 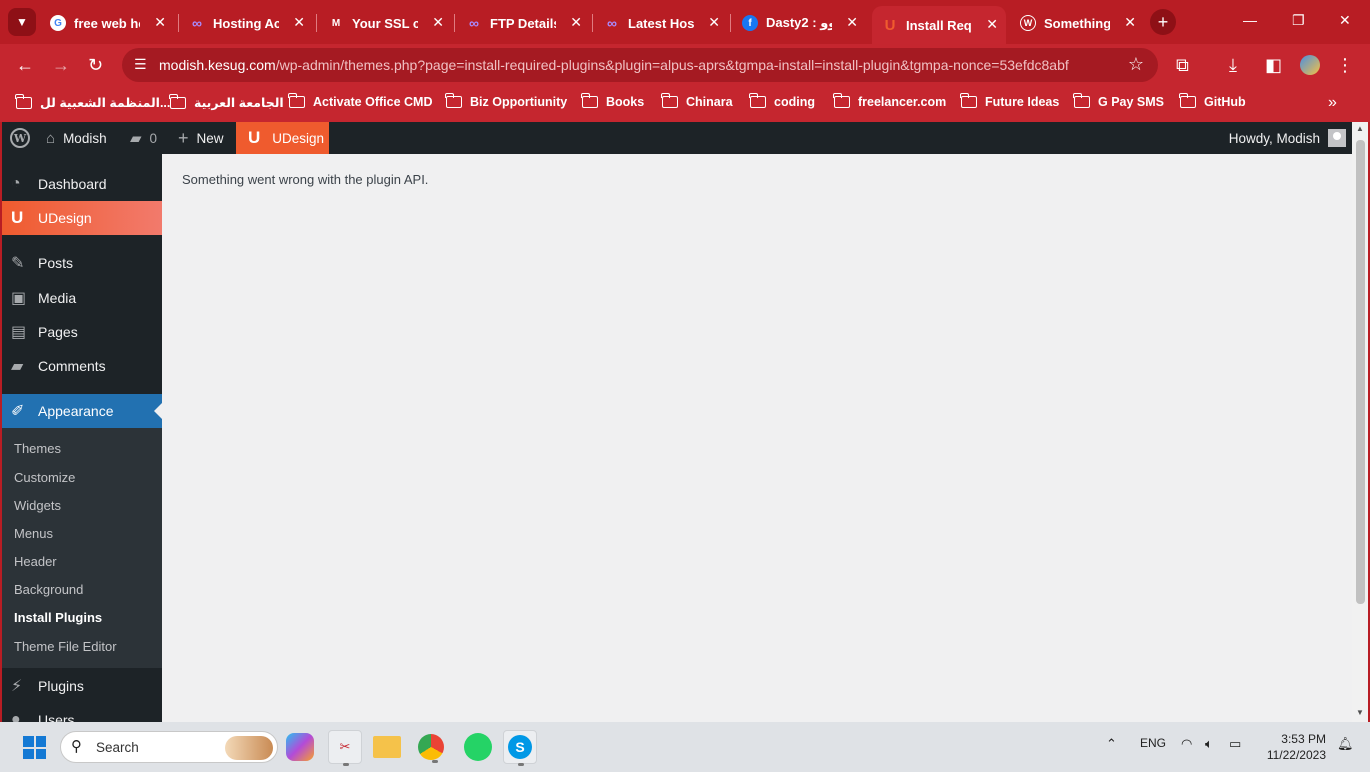 What do you see at coordinates (799, 23) in the screenshot?
I see `tab-6: f Dasty2 : دوو ✕` at bounding box center [799, 23].